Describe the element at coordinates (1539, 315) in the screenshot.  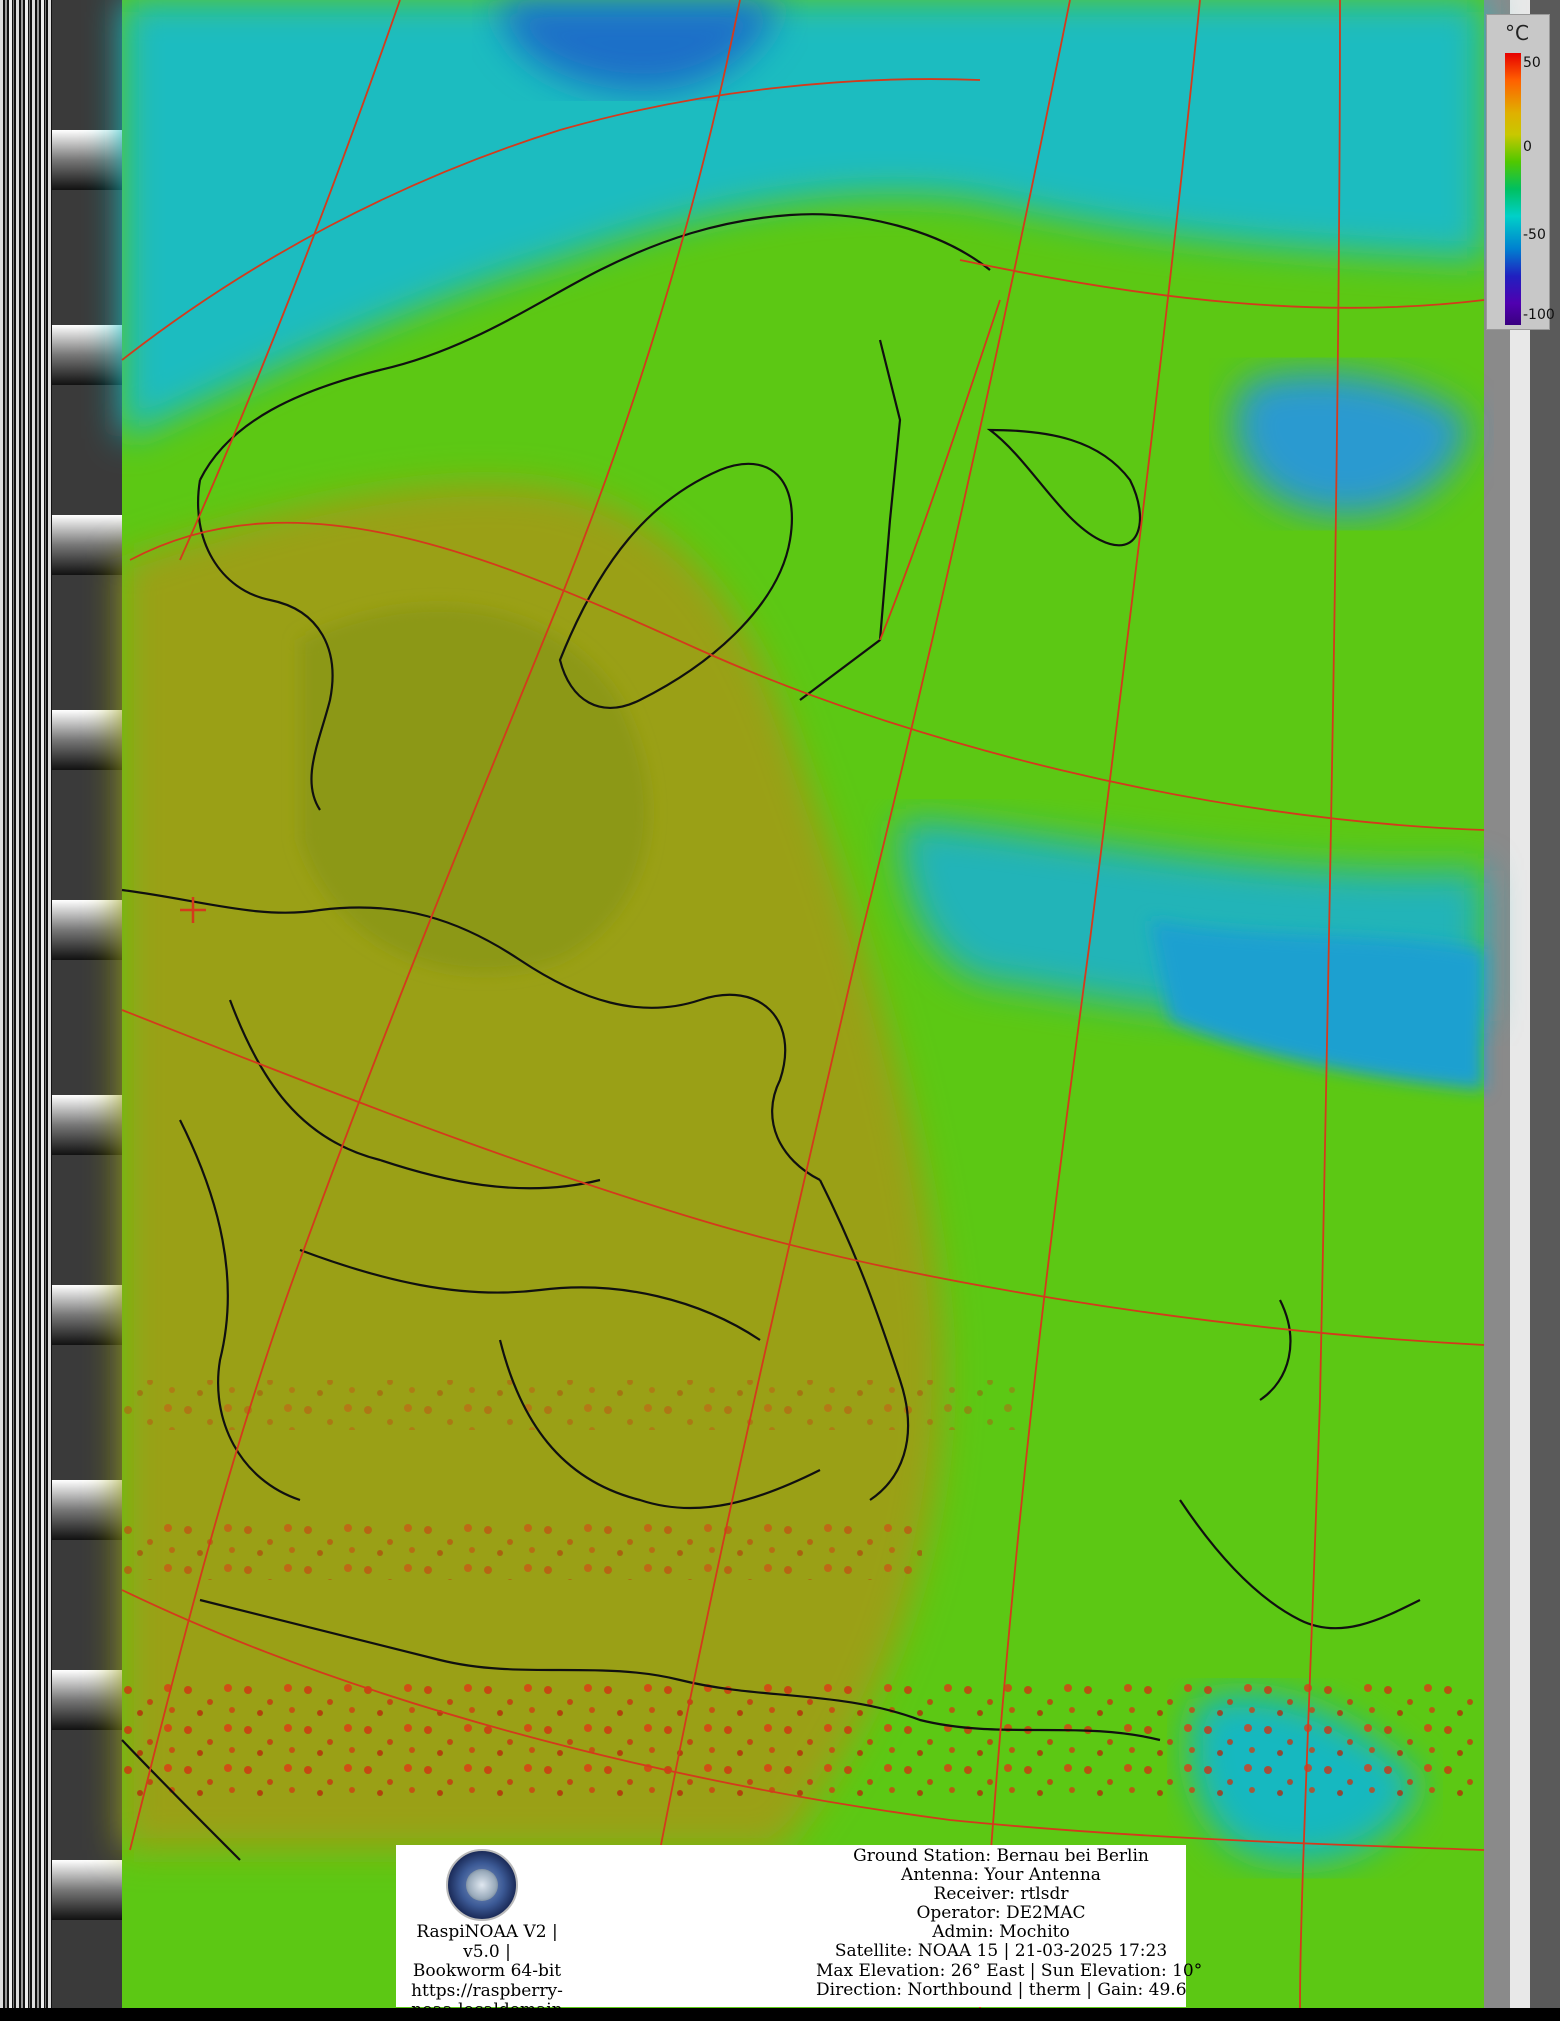
I see `legend-tick: -100` at that location.